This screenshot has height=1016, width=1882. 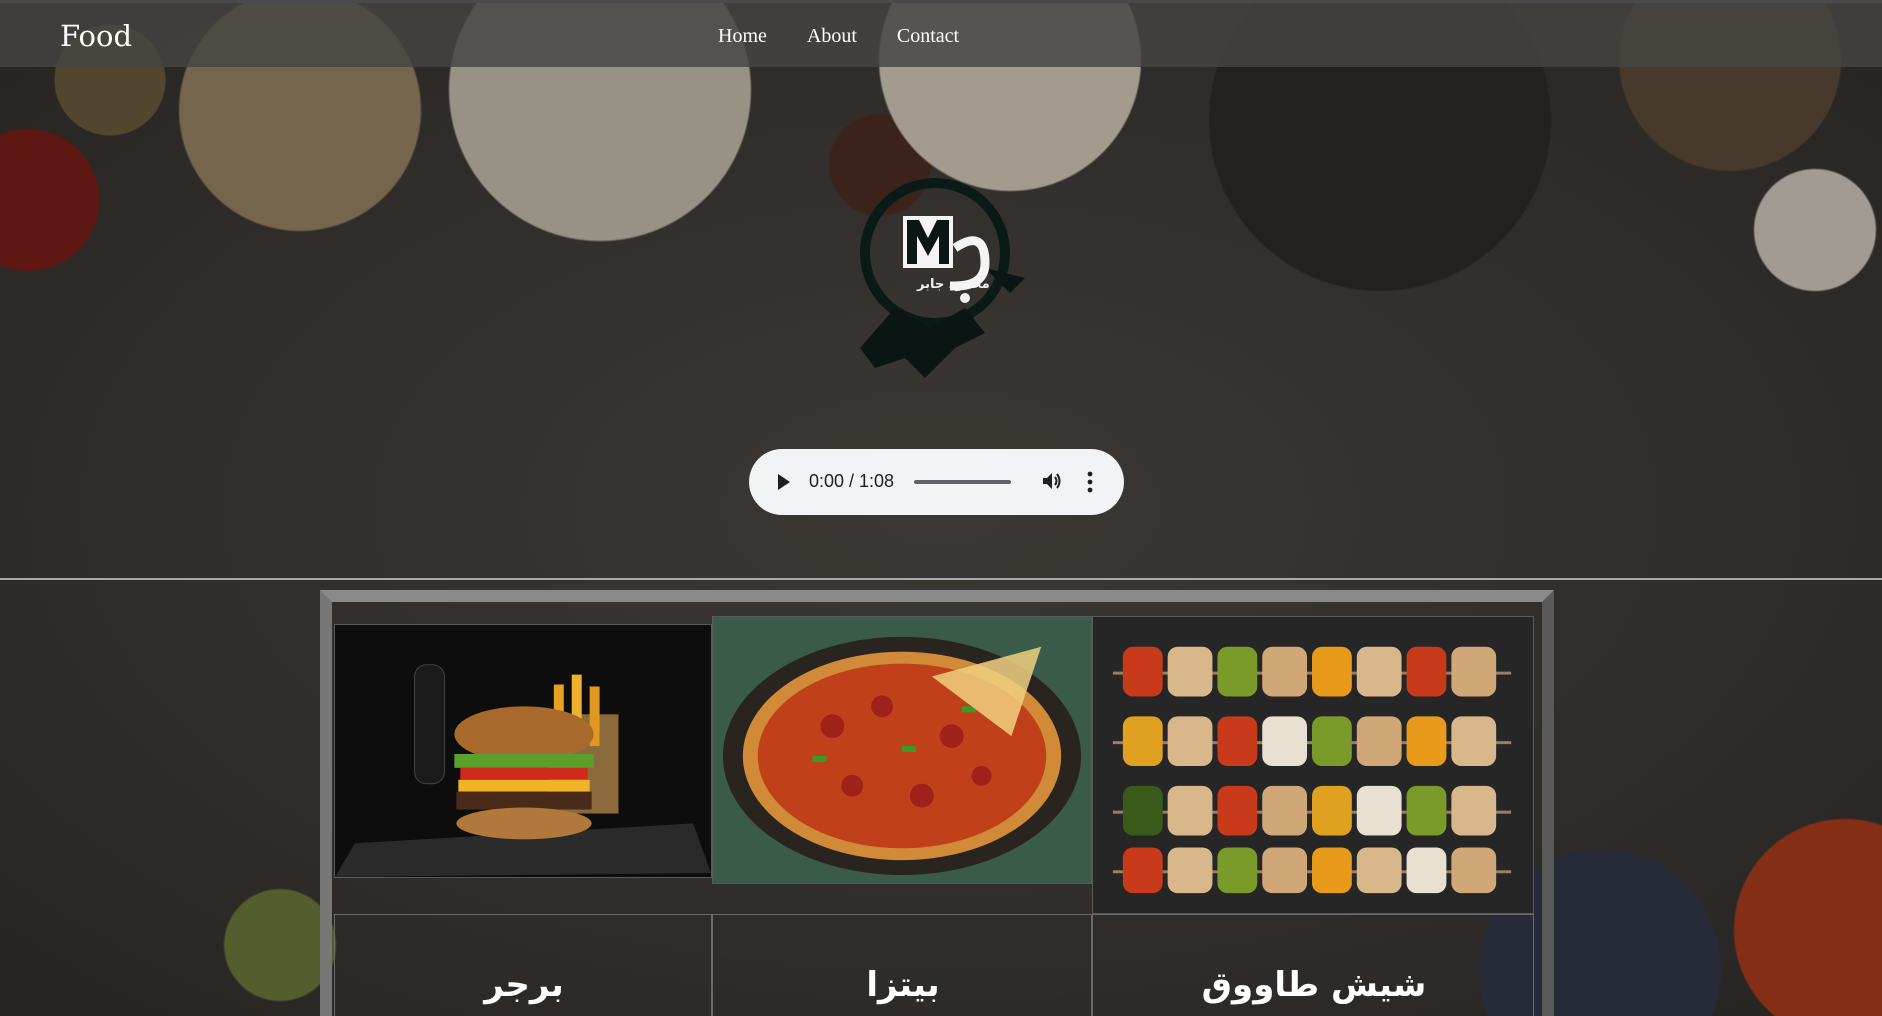 What do you see at coordinates (1314, 985) in the screenshot?
I see `item-name-shish-tawook: شيش طاووق` at bounding box center [1314, 985].